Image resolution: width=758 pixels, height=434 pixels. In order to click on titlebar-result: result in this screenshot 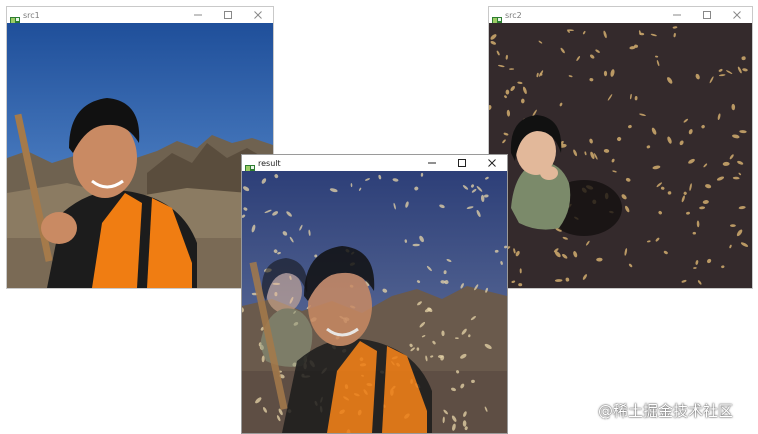, I will do `click(374, 164)`.